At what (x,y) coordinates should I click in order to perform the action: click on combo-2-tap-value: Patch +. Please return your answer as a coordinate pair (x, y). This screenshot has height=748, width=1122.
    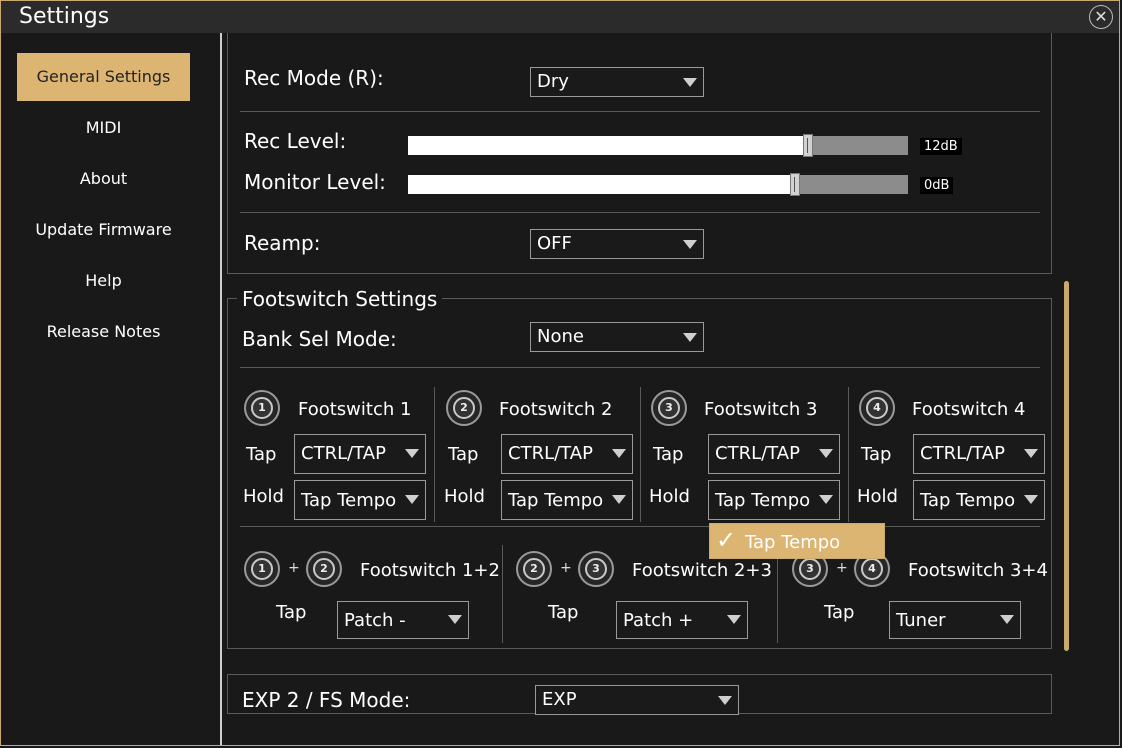
    Looking at the image, I should click on (658, 620).